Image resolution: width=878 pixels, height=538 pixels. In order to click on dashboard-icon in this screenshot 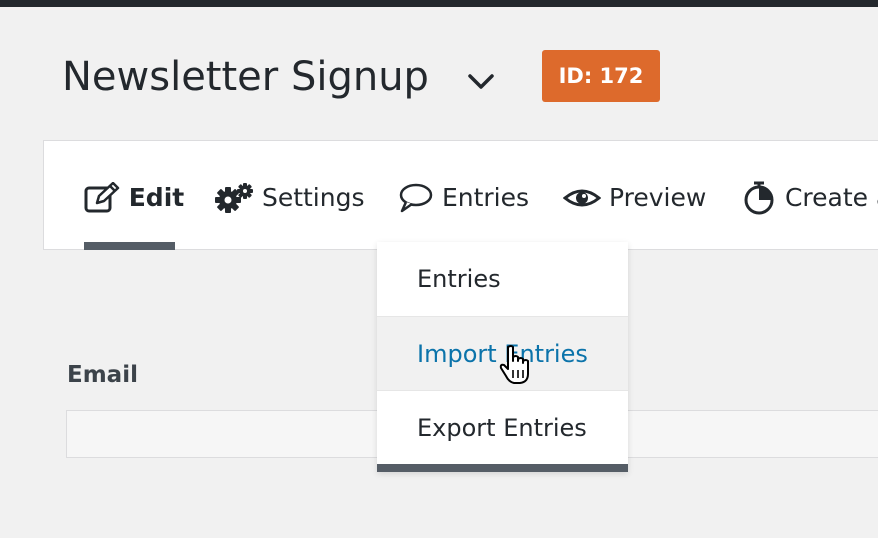, I will do `click(759, 198)`.